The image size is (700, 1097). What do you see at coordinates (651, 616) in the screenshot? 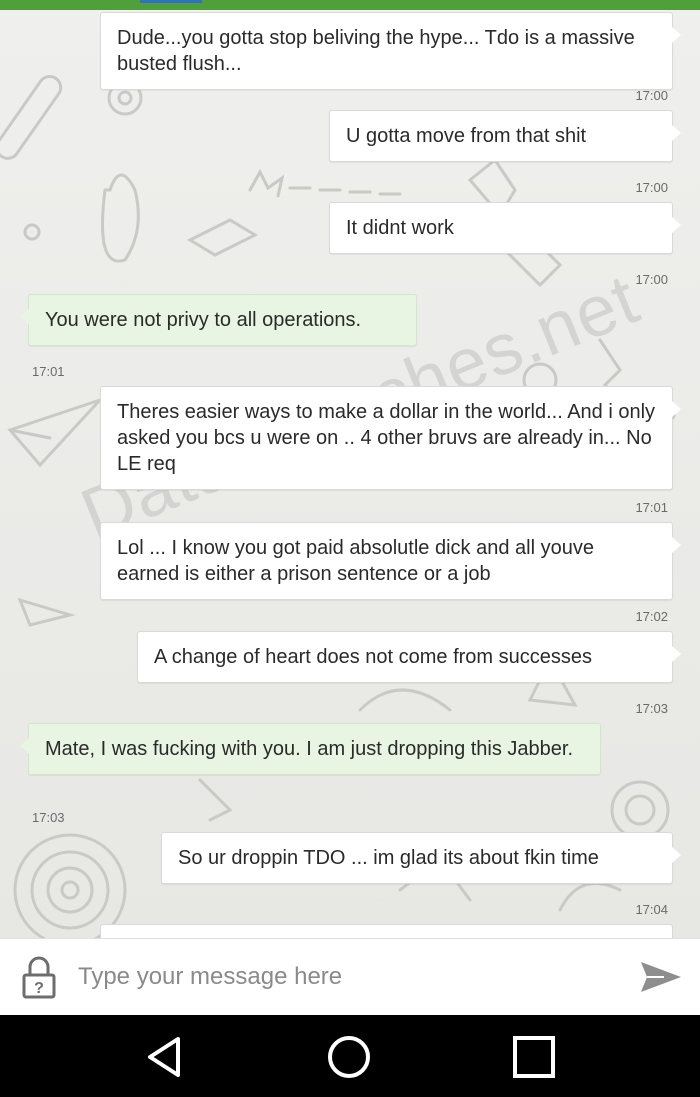
I see `message-timestamp: 17:02` at bounding box center [651, 616].